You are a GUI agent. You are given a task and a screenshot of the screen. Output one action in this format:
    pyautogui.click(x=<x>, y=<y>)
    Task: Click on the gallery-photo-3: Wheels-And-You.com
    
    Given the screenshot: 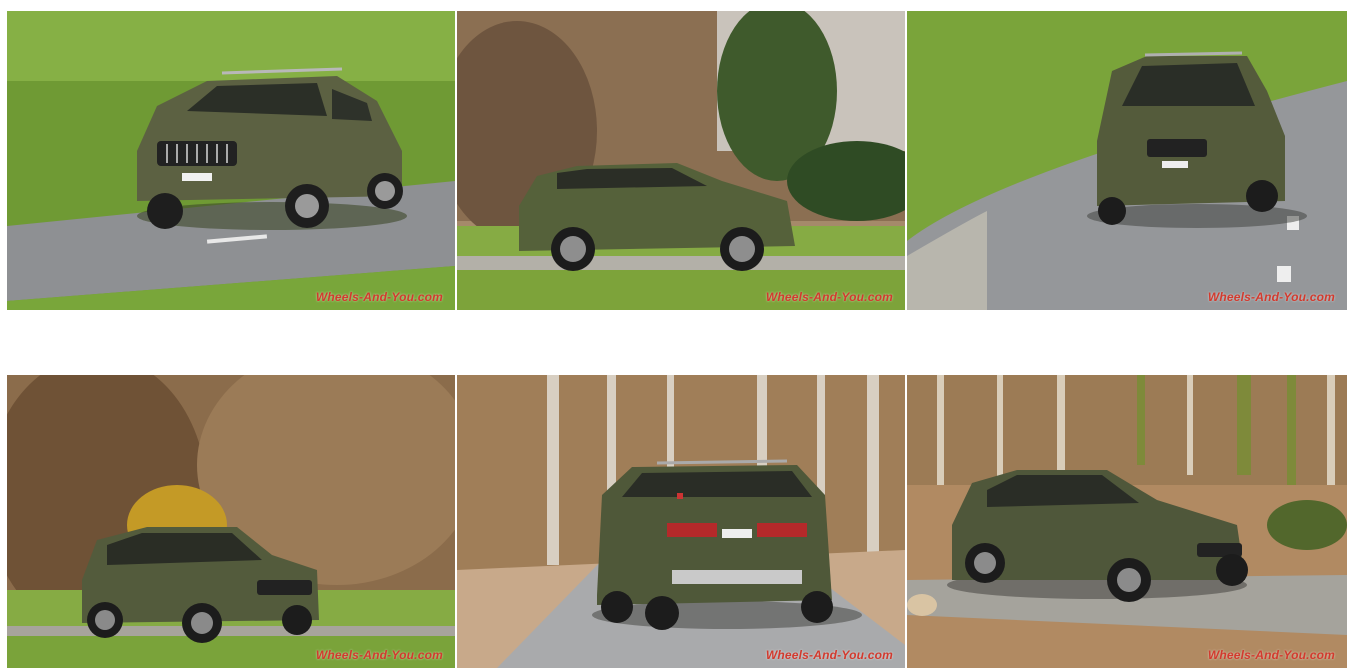 What is the action you would take?
    pyautogui.click(x=1127, y=160)
    